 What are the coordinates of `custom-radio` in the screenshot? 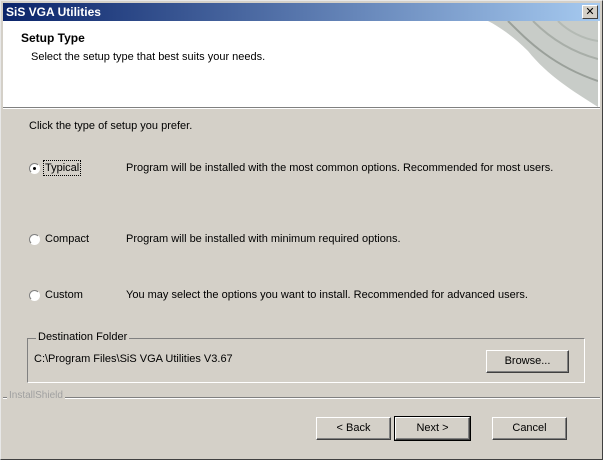 It's located at (34, 295).